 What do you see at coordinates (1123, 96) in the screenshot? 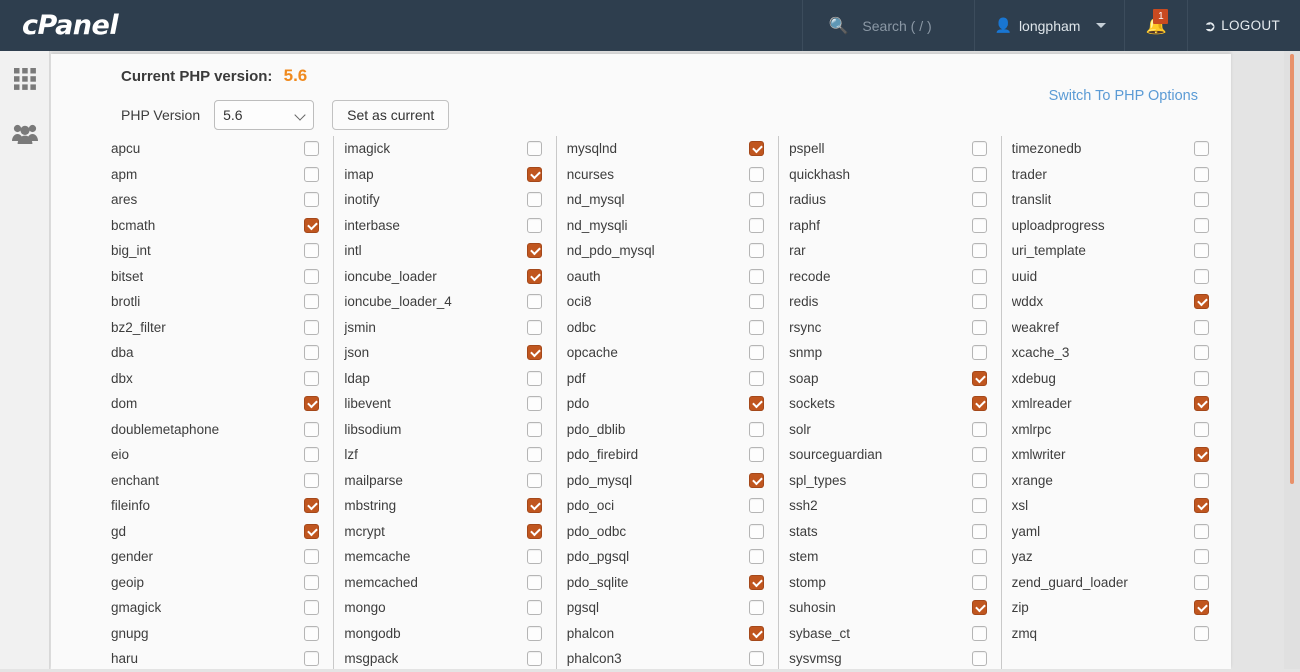
I see `switch-to-php-options-link: Switch To PHP Options` at bounding box center [1123, 96].